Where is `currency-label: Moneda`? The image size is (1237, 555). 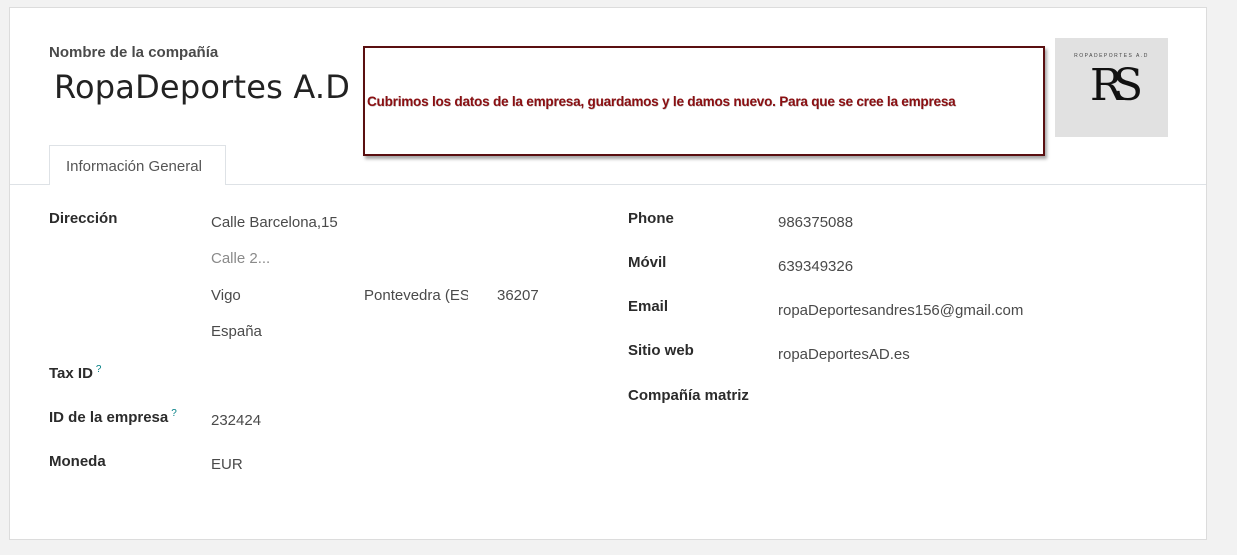
currency-label: Moneda is located at coordinates (77, 461).